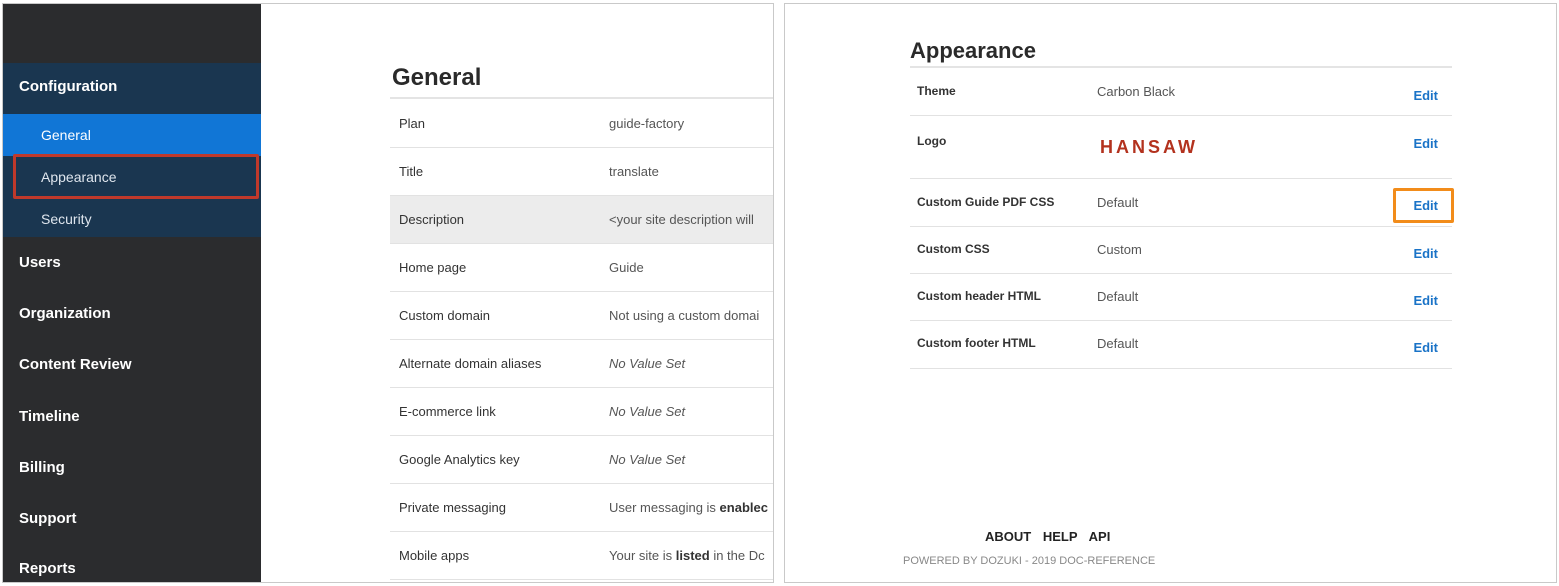 Image resolution: width=1559 pixels, height=586 pixels. Describe the element at coordinates (434, 555) in the screenshot. I see `setting-label: Mobile apps` at that location.